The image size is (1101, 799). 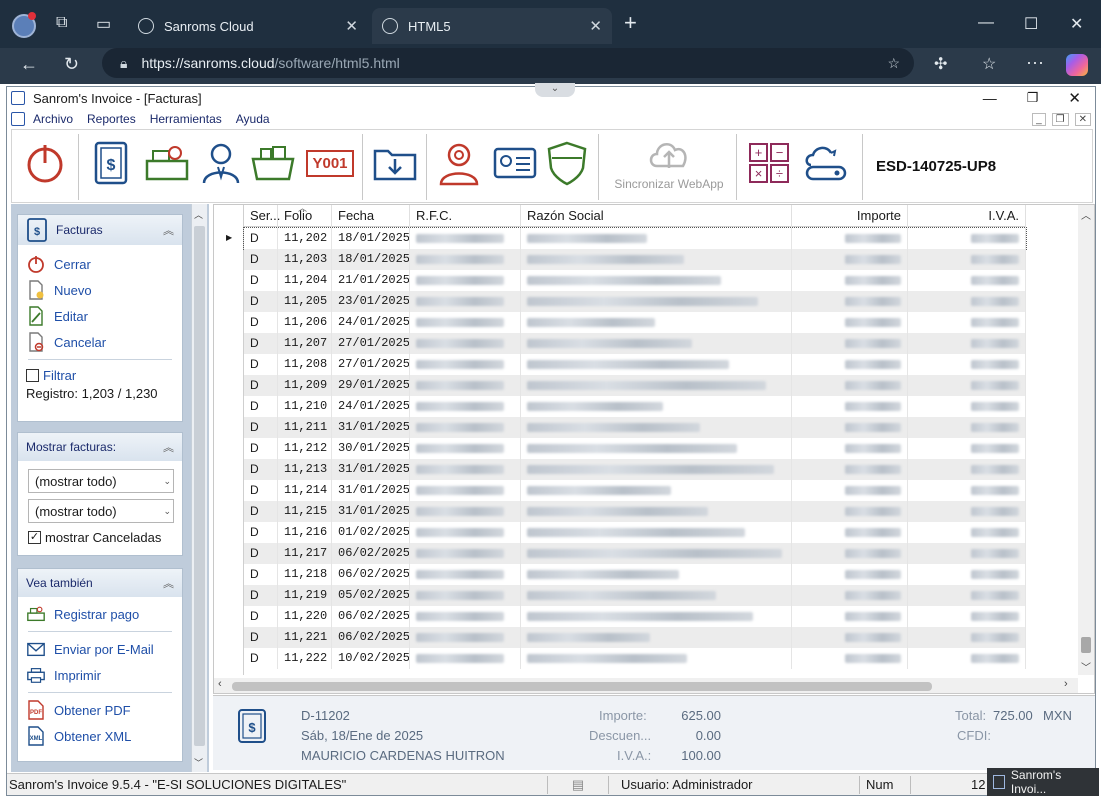 I want to click on download-button, so click(x=395, y=163).